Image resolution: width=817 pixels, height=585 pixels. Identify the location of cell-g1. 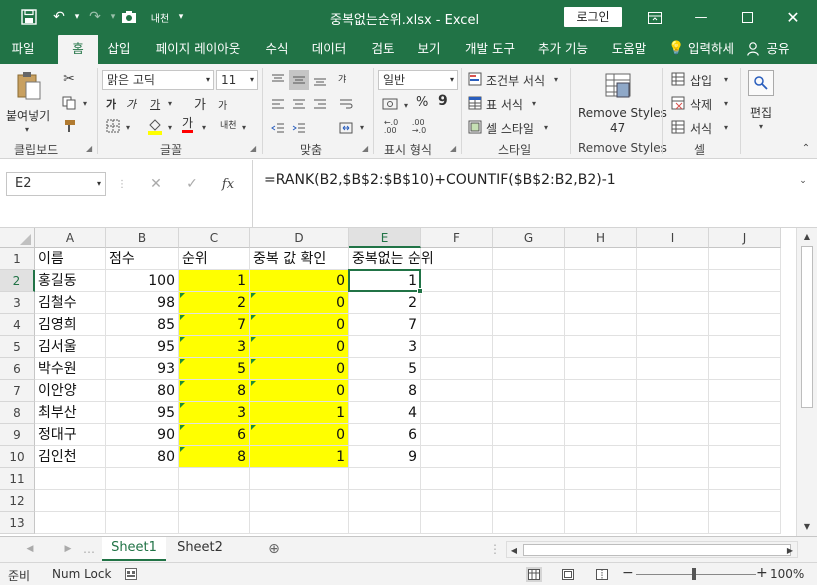
(529, 259).